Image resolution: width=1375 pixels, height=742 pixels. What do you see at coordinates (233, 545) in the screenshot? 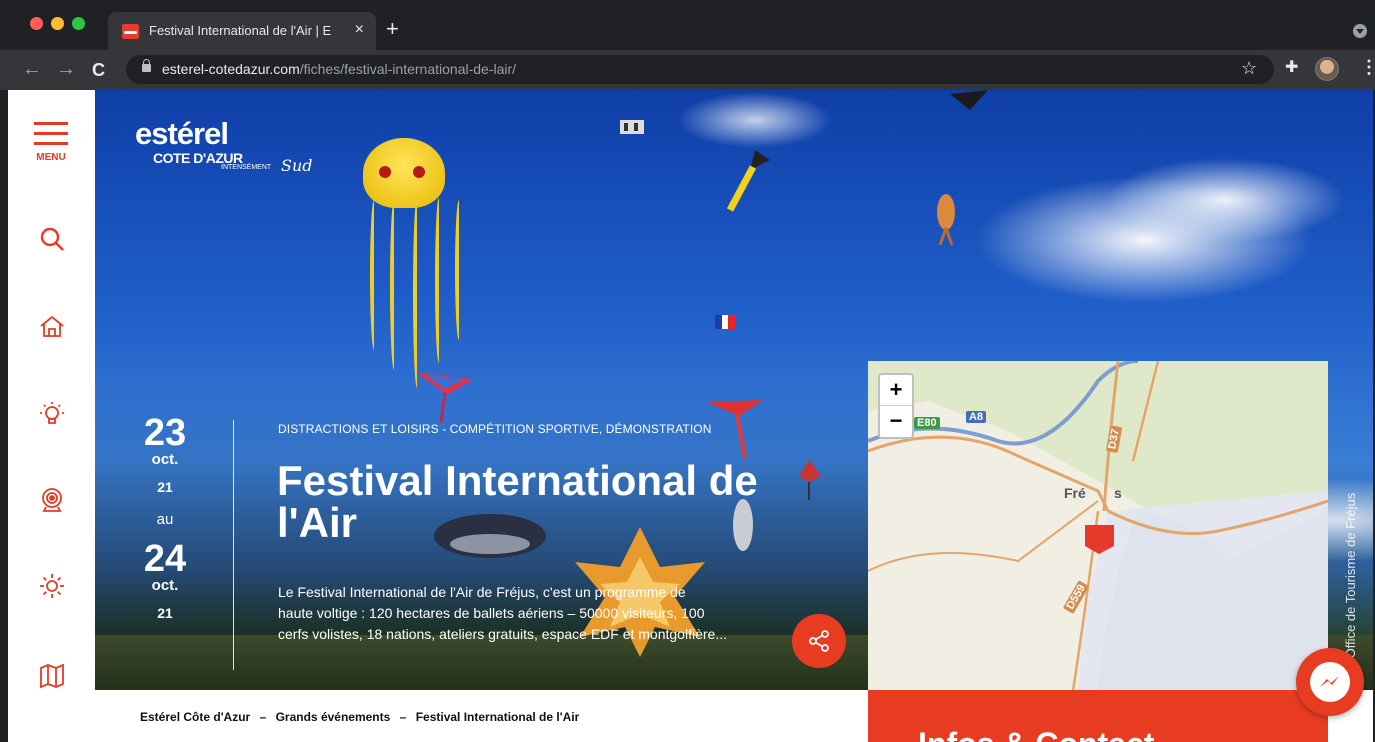
I see `date-divider` at bounding box center [233, 545].